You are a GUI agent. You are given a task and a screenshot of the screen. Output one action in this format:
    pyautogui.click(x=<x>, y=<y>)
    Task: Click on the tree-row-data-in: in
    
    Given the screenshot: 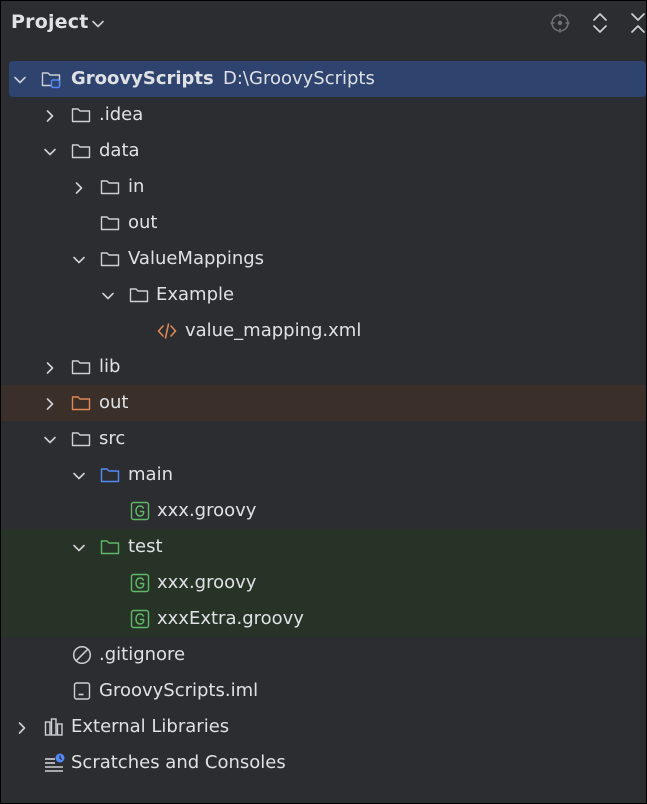 What is the action you would take?
    pyautogui.click(x=323, y=187)
    